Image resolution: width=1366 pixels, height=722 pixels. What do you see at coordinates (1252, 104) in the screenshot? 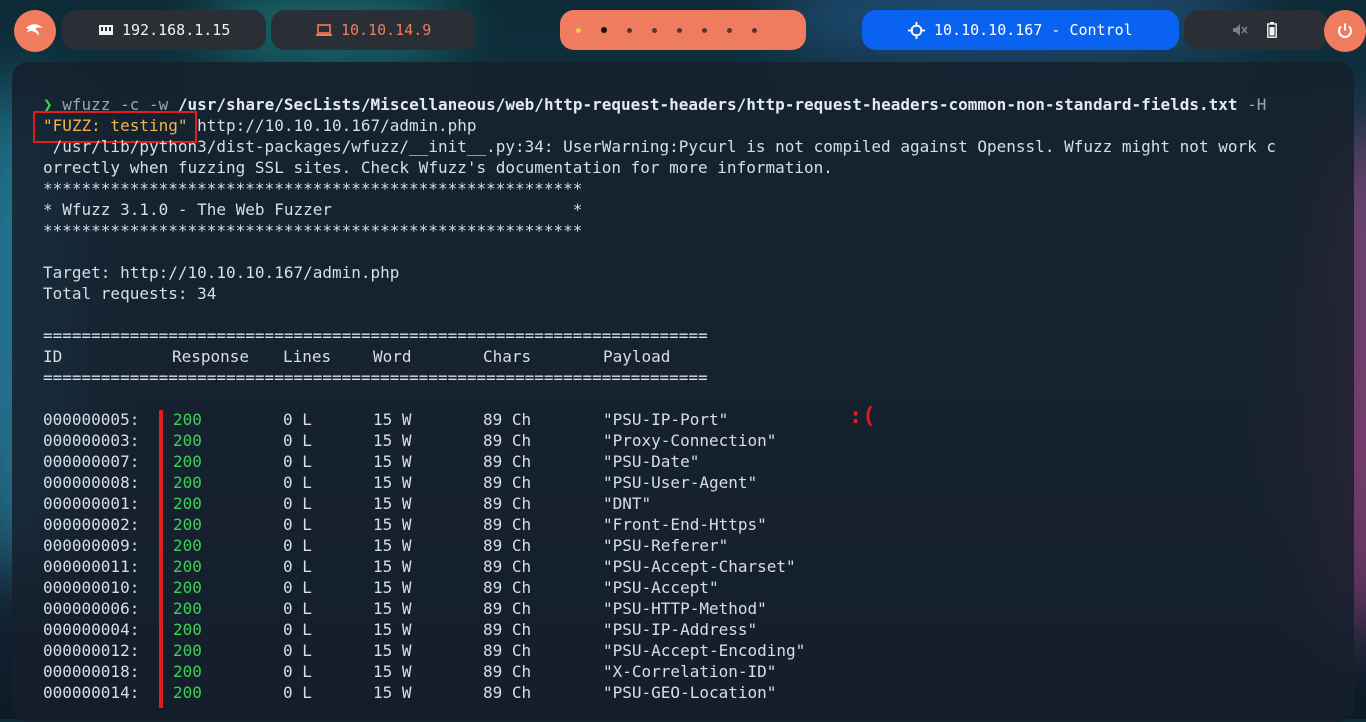
I see `cmd-header-flag: -H` at bounding box center [1252, 104].